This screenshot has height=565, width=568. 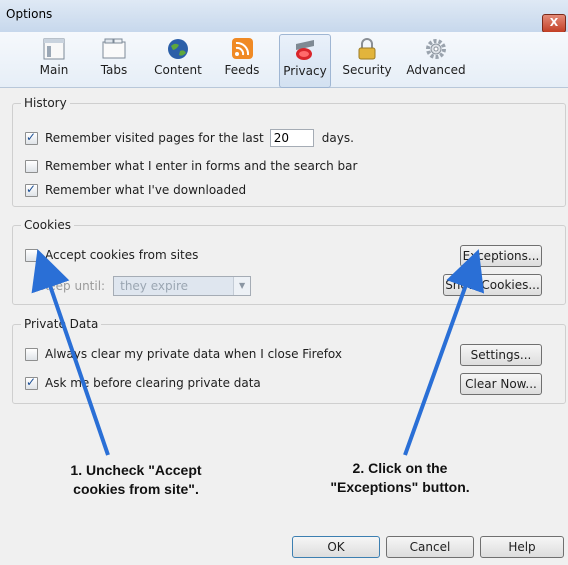 I want to click on tab-tabs-label: Tabs, so click(x=114, y=70).